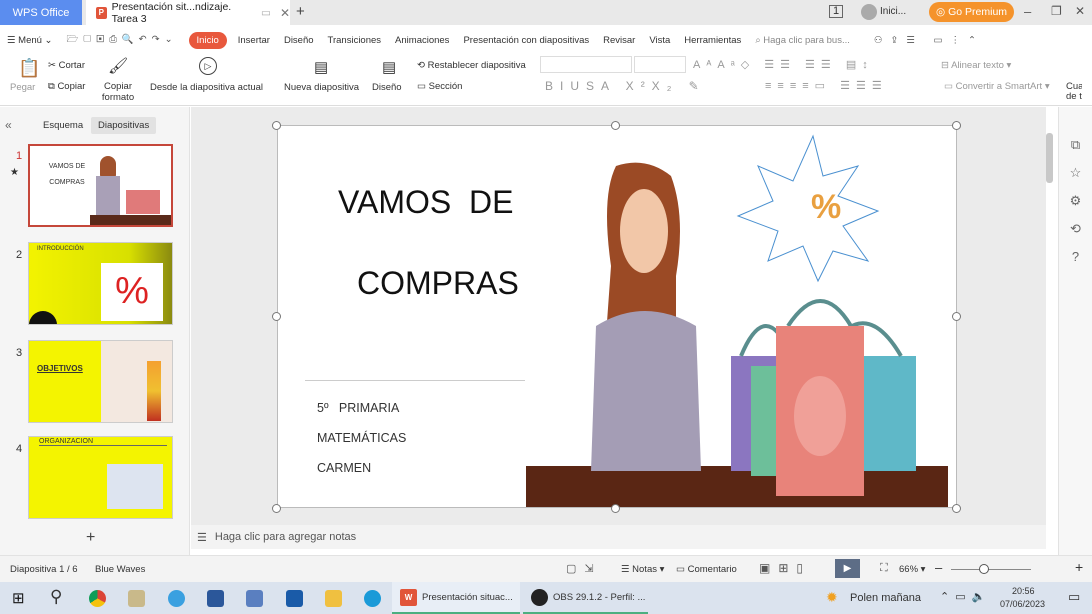 This screenshot has width=1092, height=614. What do you see at coordinates (1023, 591) in the screenshot?
I see `clock-time: 20:56` at bounding box center [1023, 591].